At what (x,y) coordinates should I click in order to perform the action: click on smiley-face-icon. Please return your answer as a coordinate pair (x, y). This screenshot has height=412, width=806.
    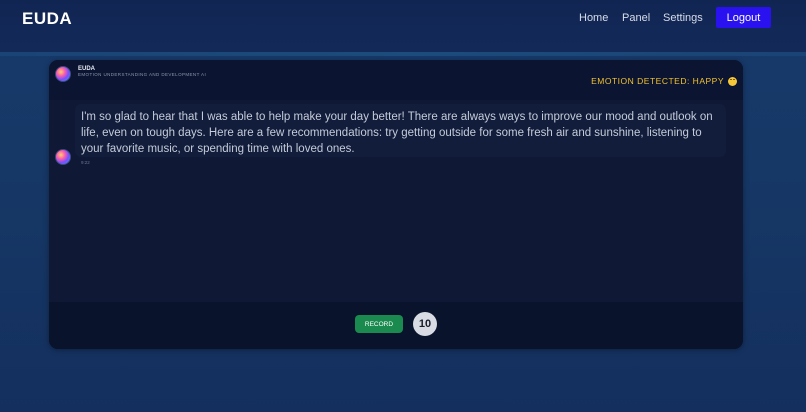
    Looking at the image, I should click on (732, 81).